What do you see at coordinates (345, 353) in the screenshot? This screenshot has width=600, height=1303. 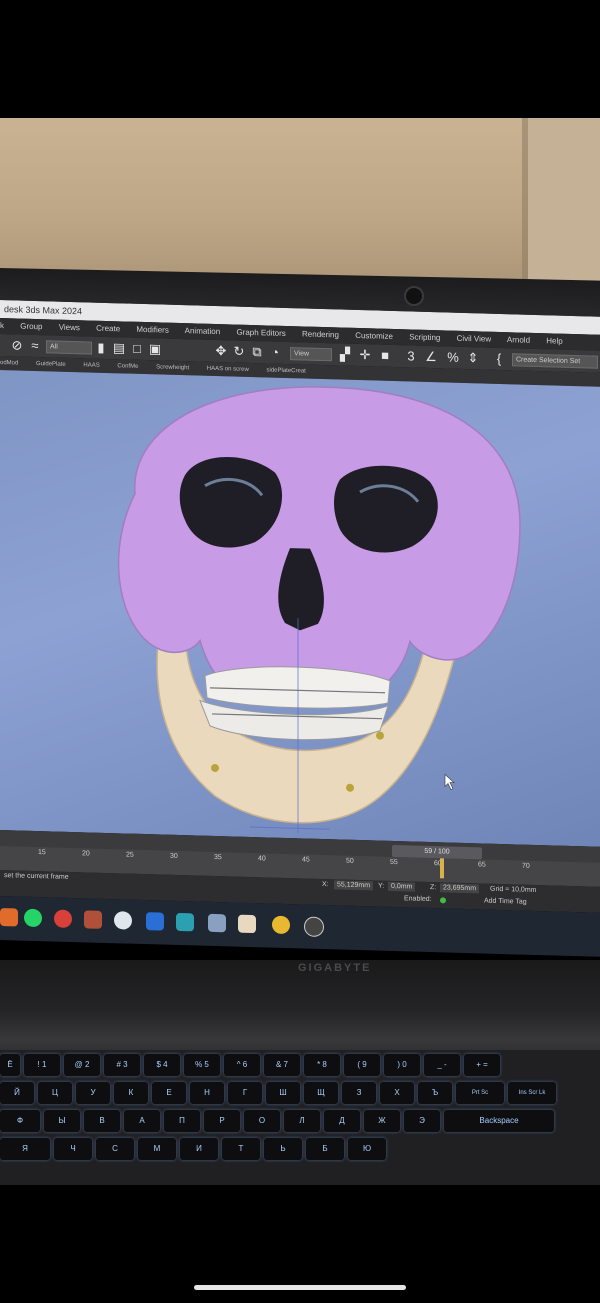 I see `pivot-icon: ▞` at bounding box center [345, 353].